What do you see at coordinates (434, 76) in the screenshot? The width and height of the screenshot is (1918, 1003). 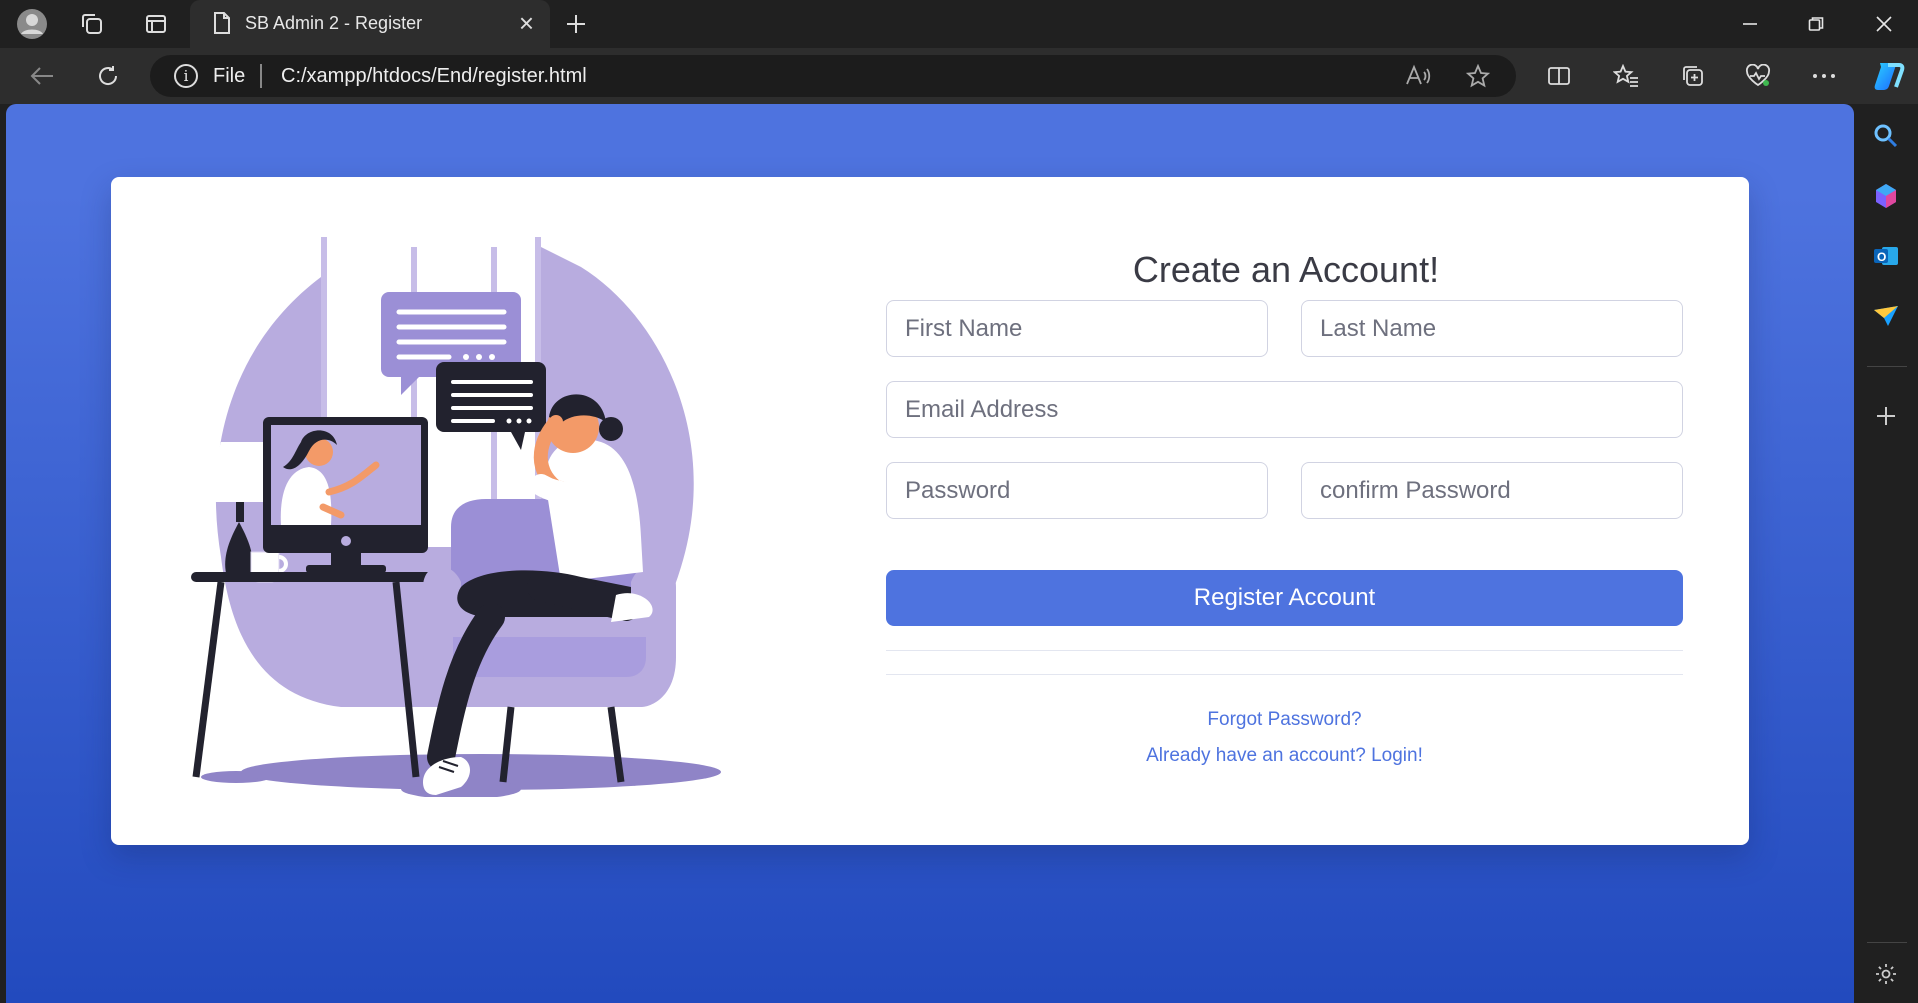 I see `address-url: C:/xampp/htdocs/End/register.html` at bounding box center [434, 76].